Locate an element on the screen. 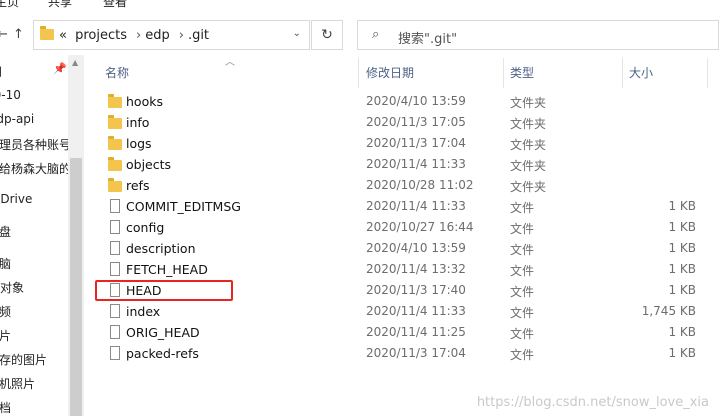 The image size is (719, 416). breadcrumb-projects: projects is located at coordinates (101, 35).